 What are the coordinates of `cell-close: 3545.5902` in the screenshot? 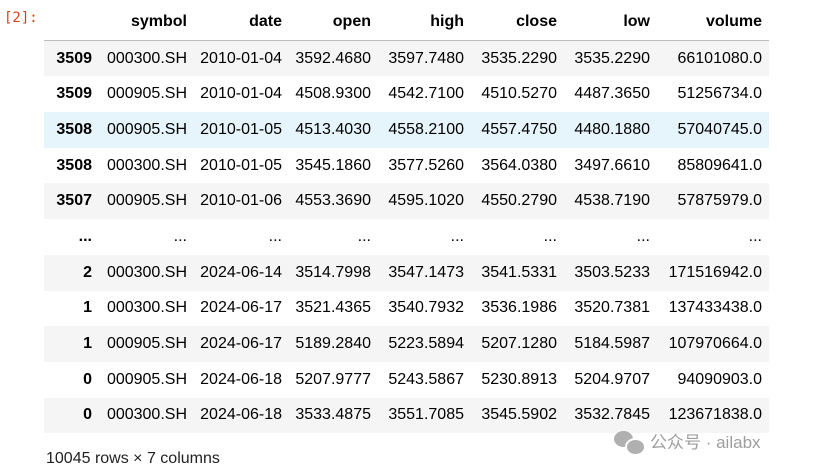 It's located at (519, 415).